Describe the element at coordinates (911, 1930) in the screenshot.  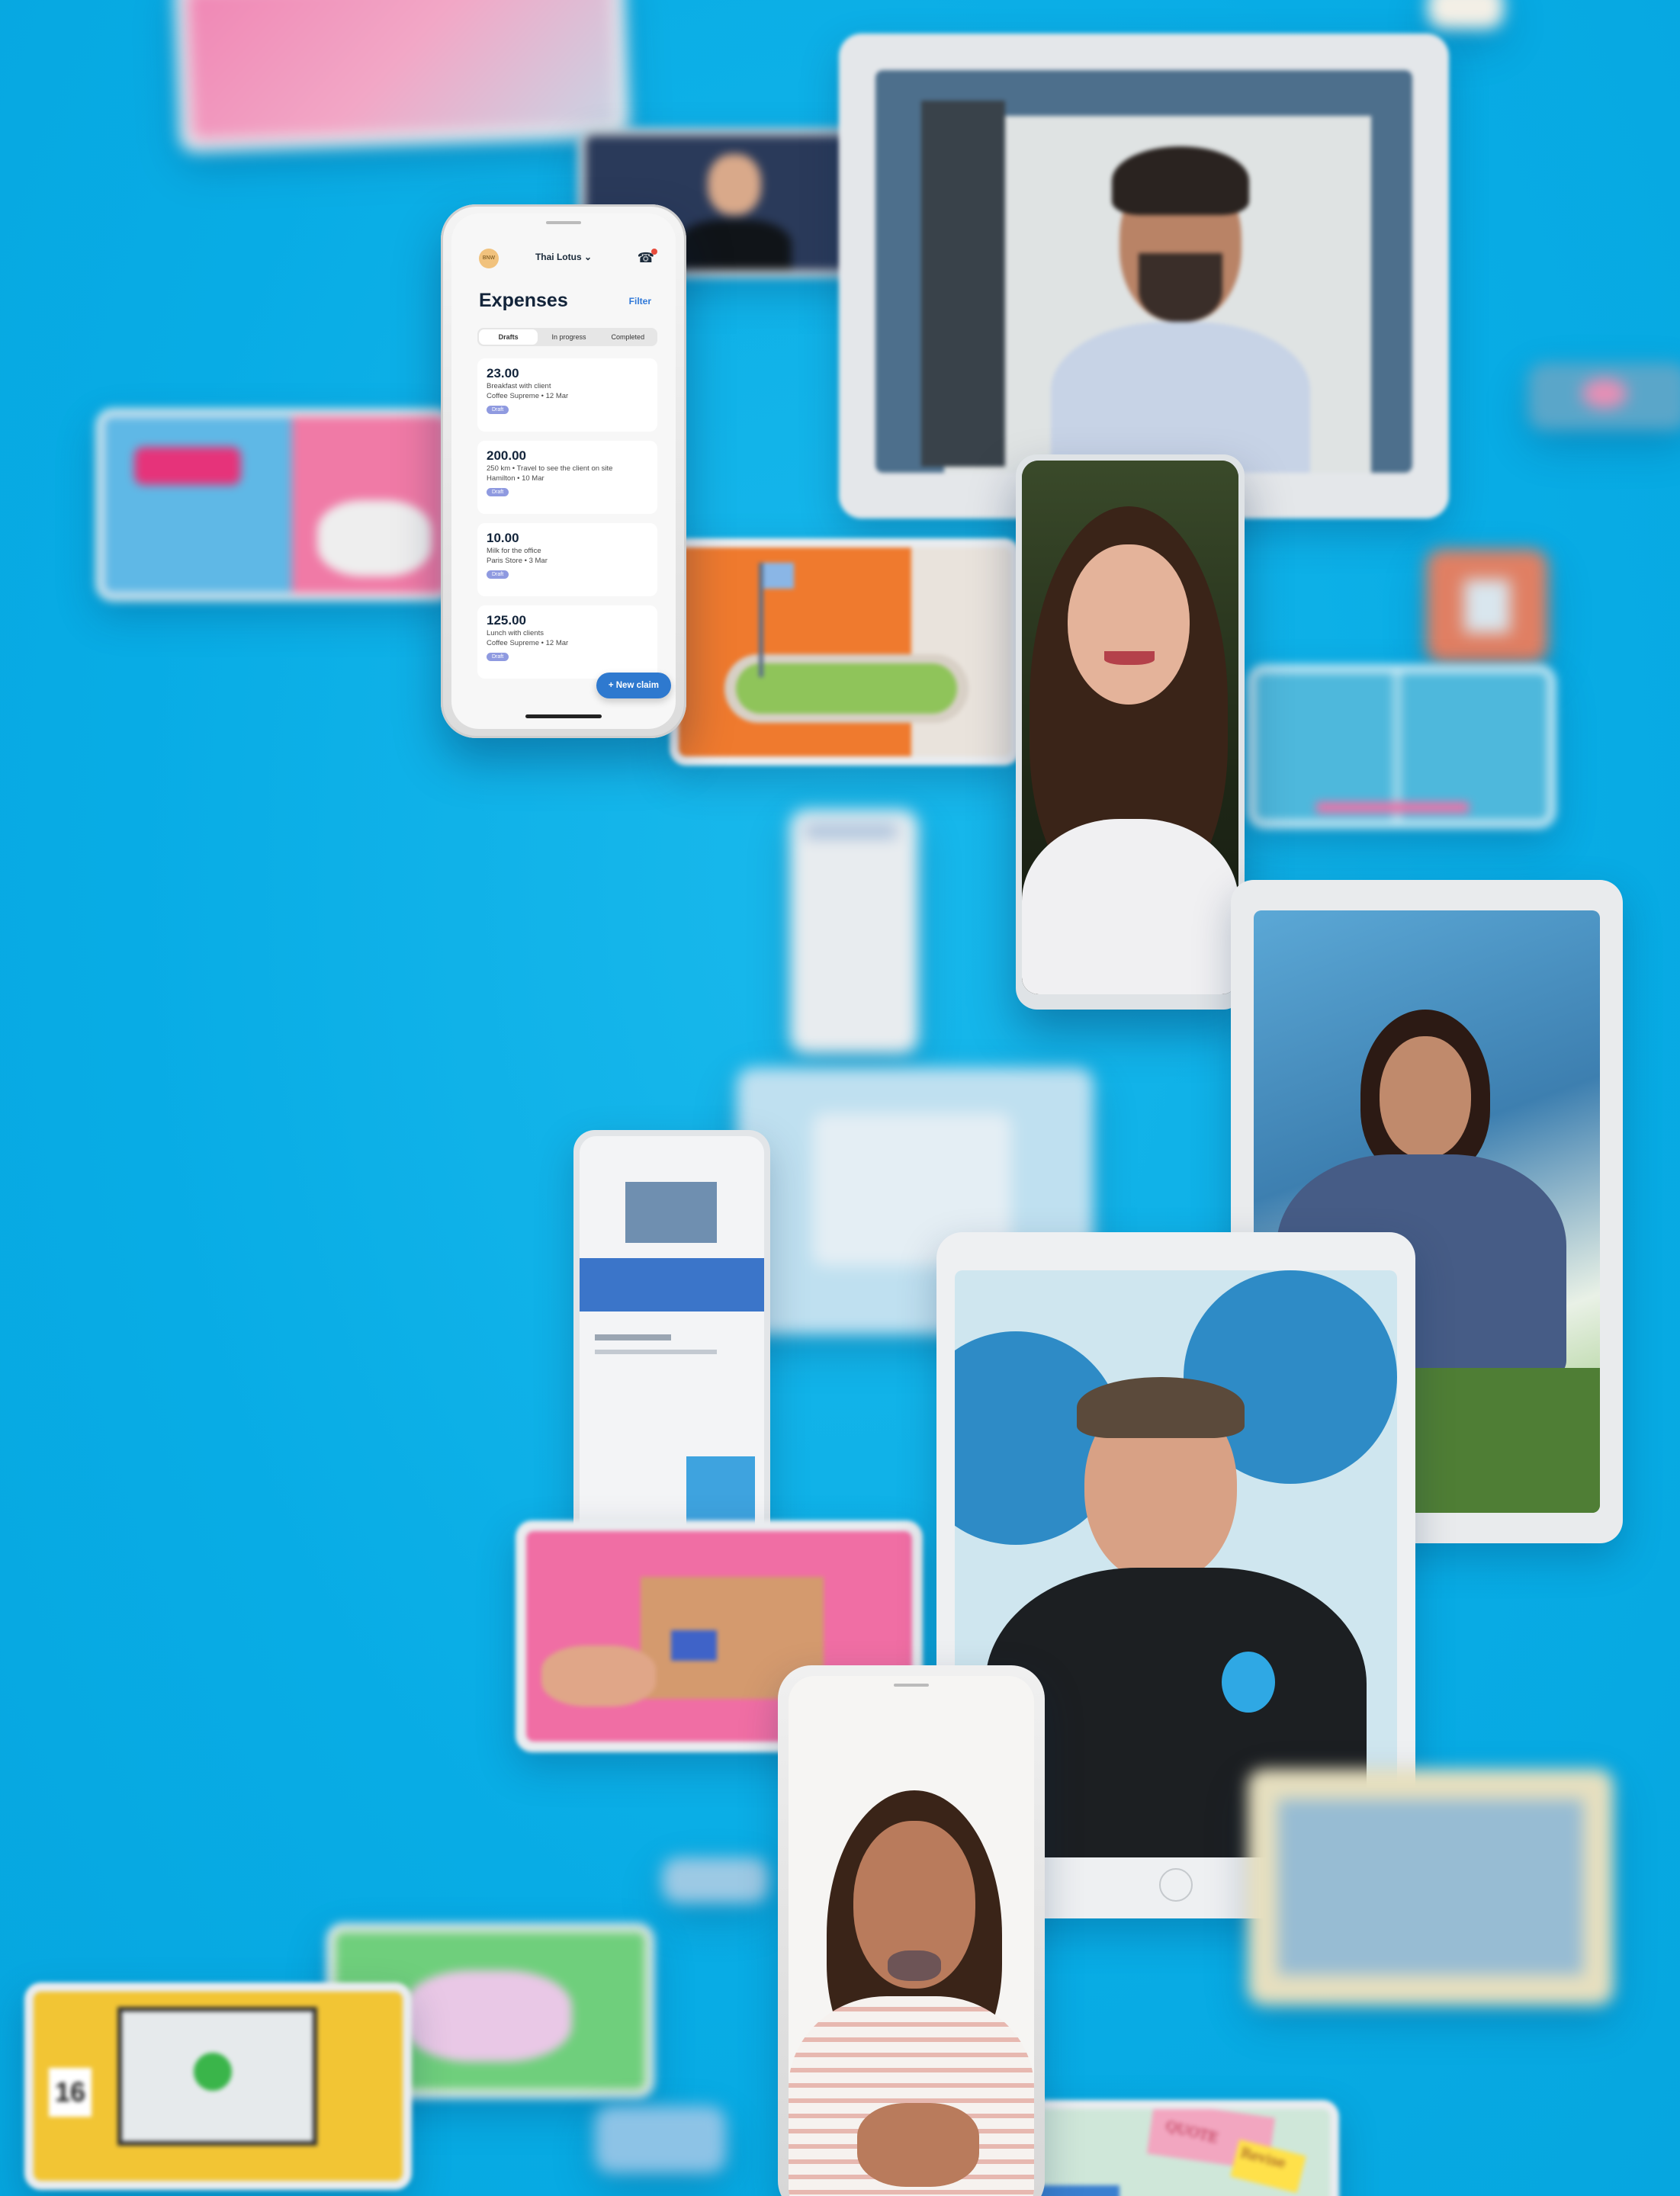
I see `phone-woman-moko` at that location.